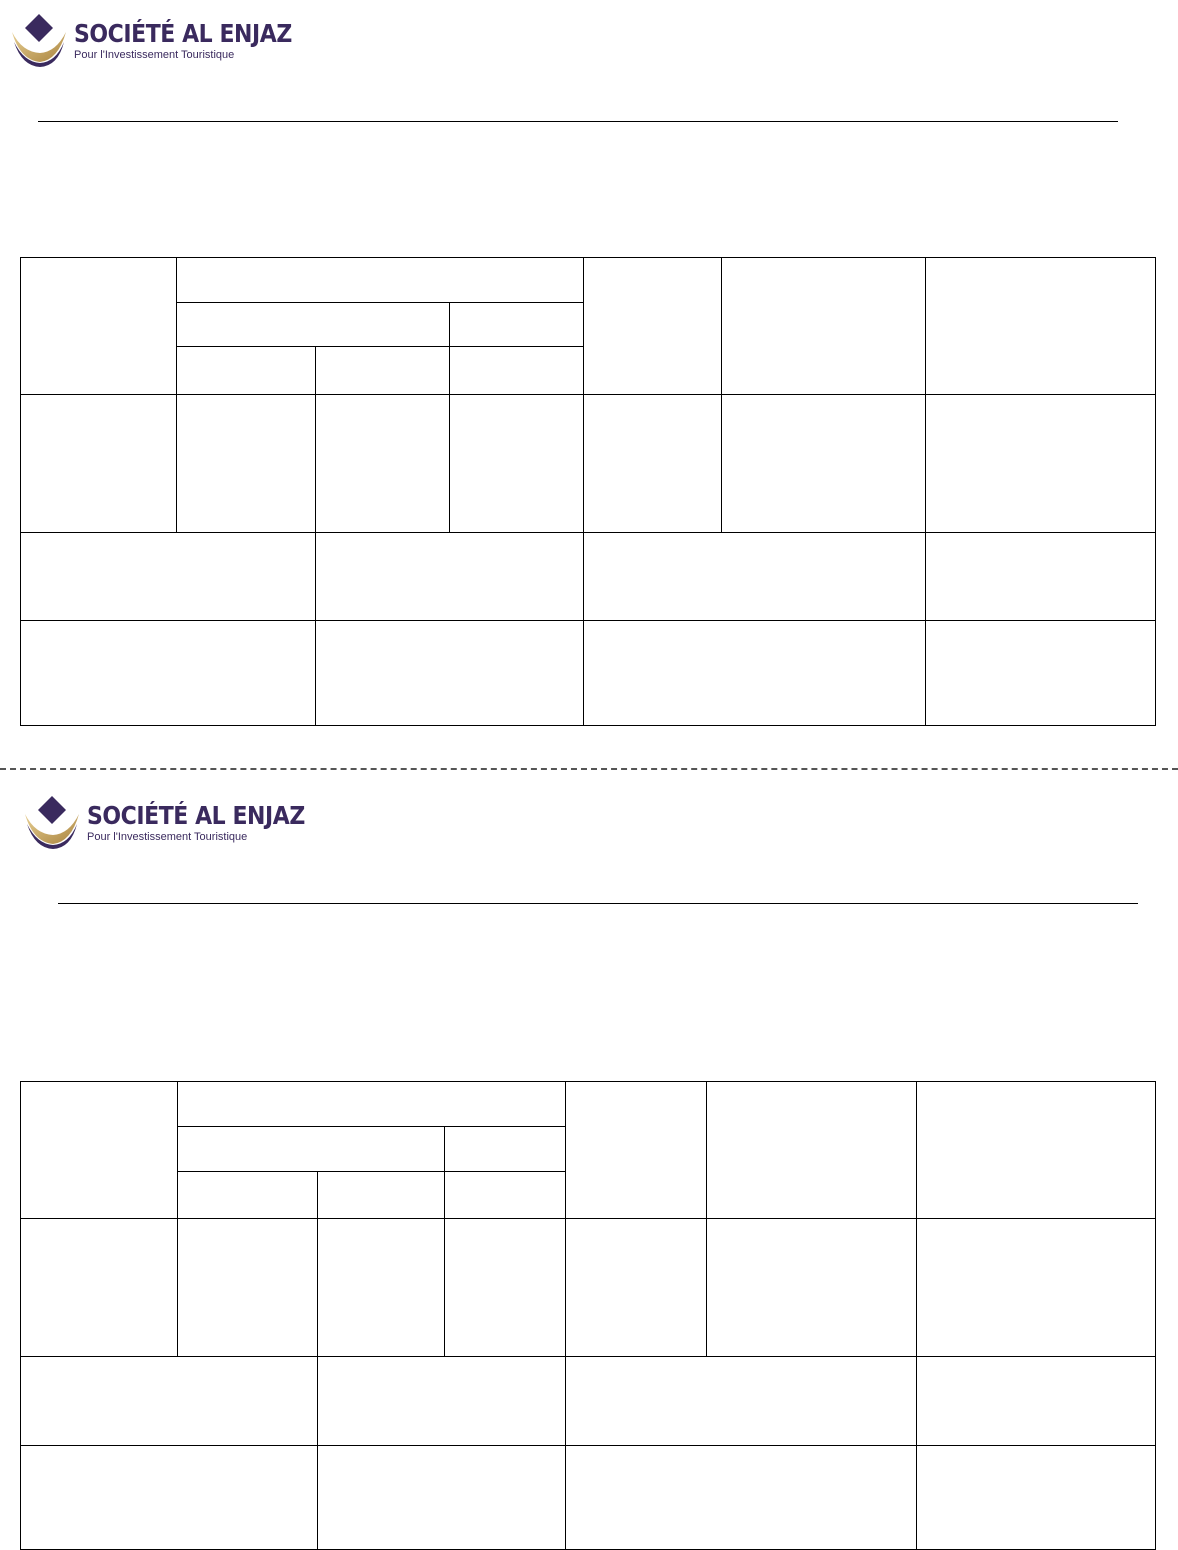 The height and width of the screenshot is (1550, 1178). What do you see at coordinates (589, 769) in the screenshot?
I see `cut-line` at bounding box center [589, 769].